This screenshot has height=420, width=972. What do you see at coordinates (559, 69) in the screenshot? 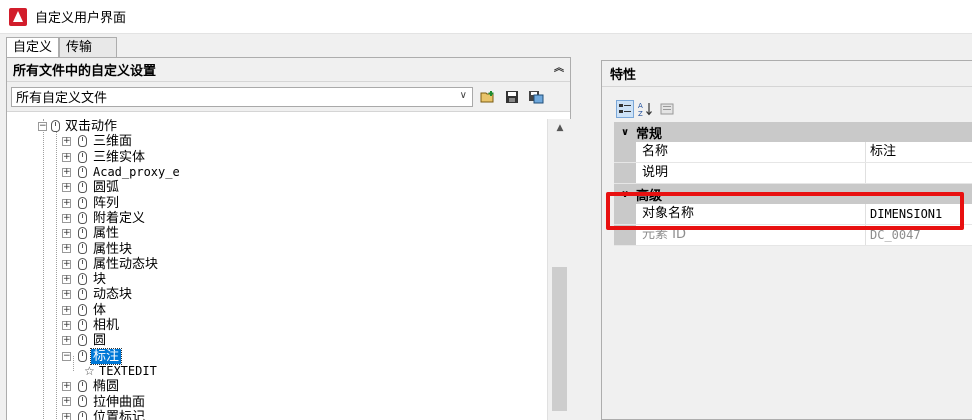
I see `collapse-panel-icon: ︽` at bounding box center [559, 69].